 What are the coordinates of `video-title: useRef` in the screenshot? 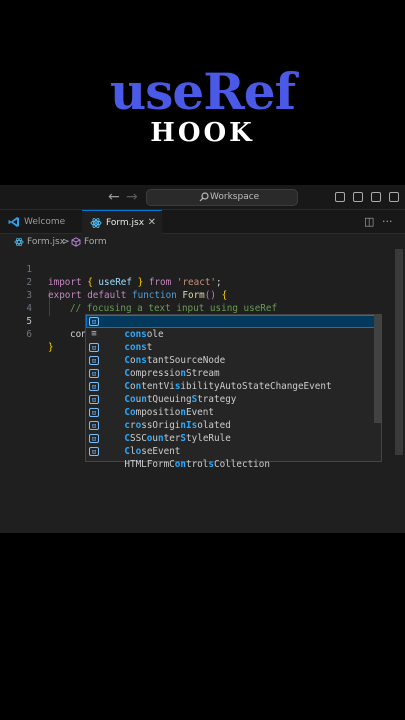 It's located at (202, 91).